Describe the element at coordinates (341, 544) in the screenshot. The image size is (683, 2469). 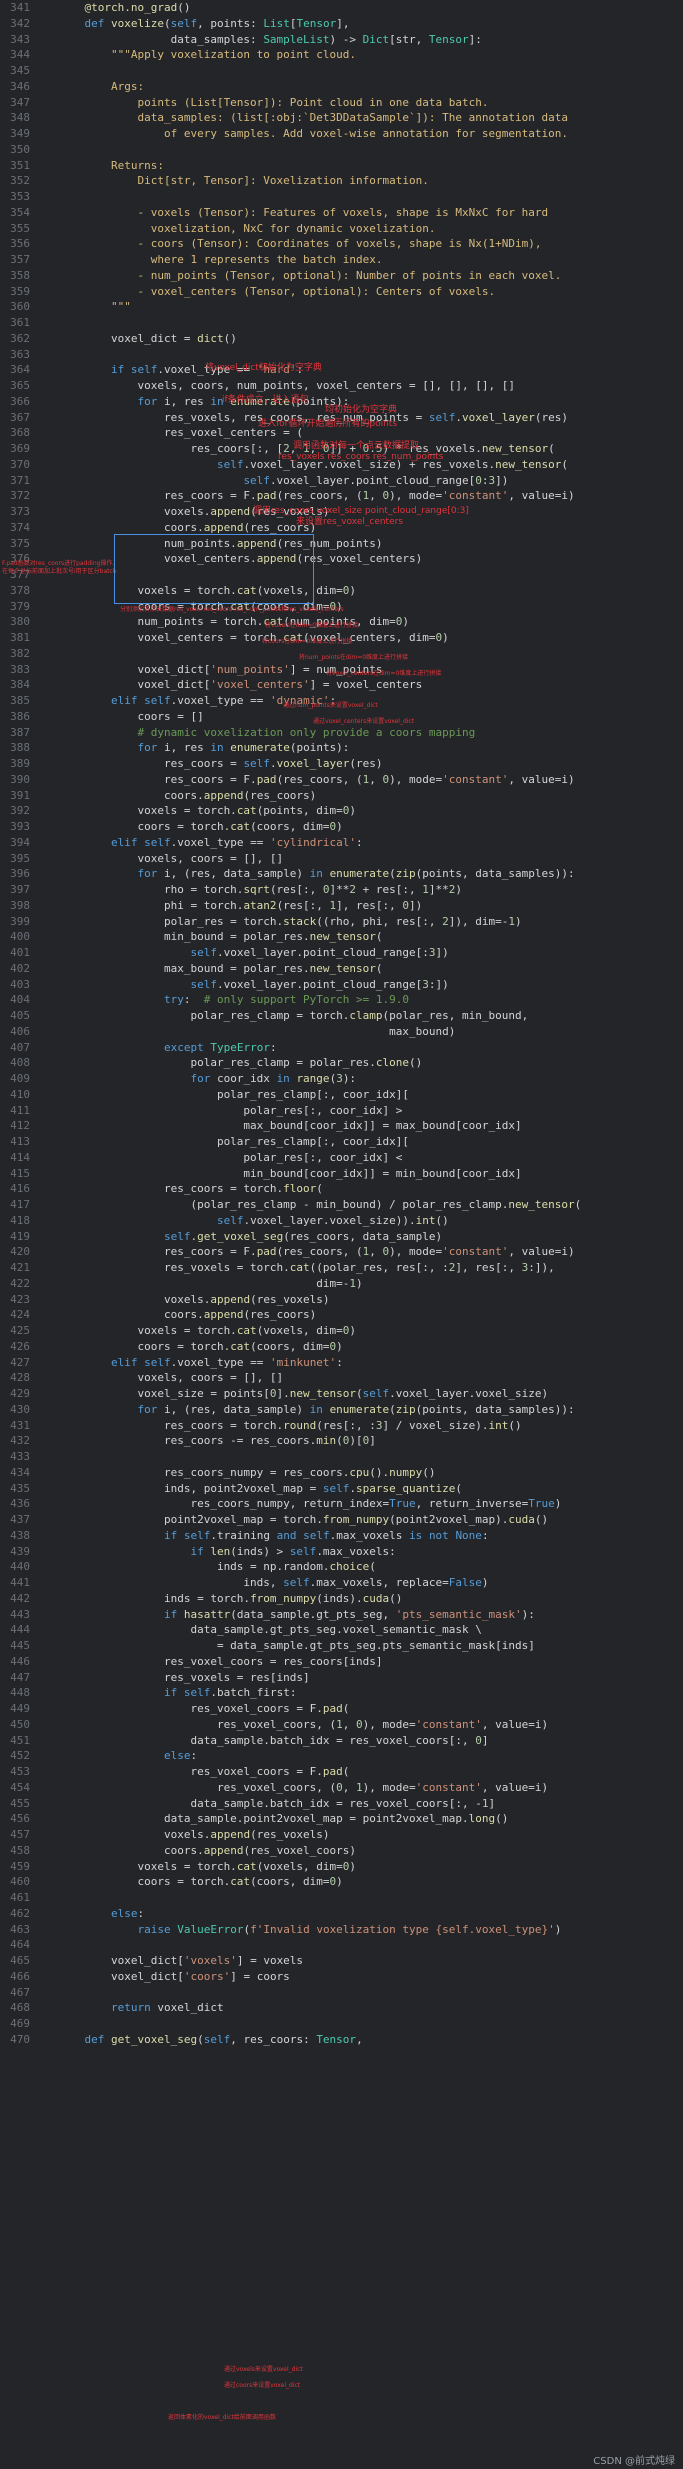
I see `code-line: 375 num_points.append(res_num_points)` at that location.